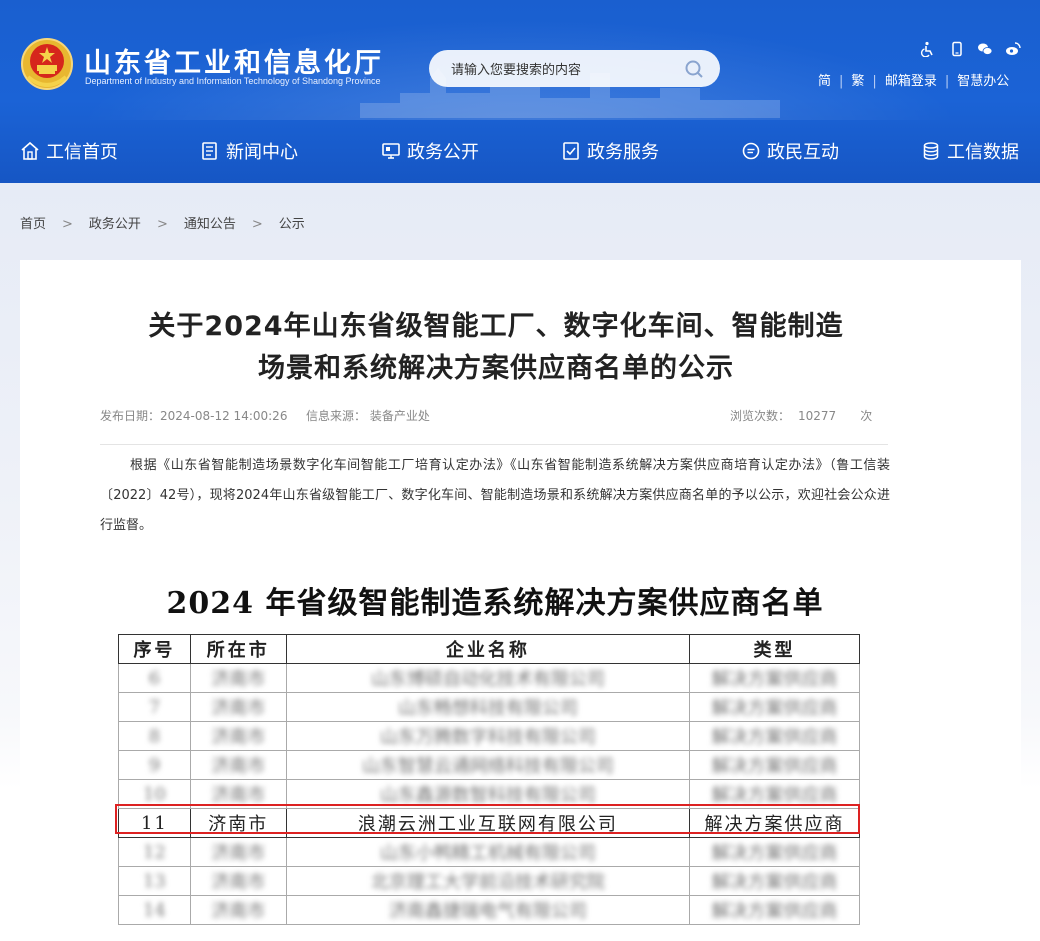 This screenshot has width=1040, height=941. I want to click on nav-gov-service-label: 政务服务, so click(623, 152).